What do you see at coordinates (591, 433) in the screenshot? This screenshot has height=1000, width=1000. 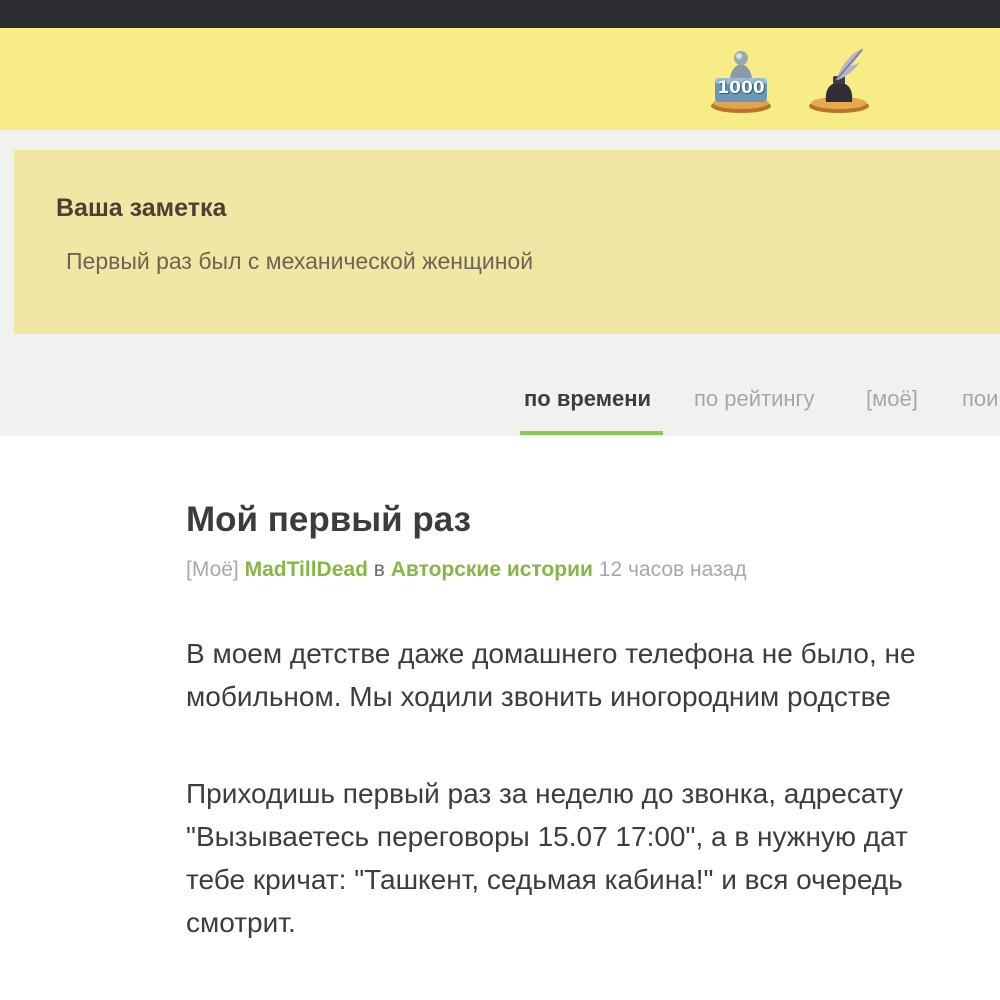 I see `active-tab-indicator` at bounding box center [591, 433].